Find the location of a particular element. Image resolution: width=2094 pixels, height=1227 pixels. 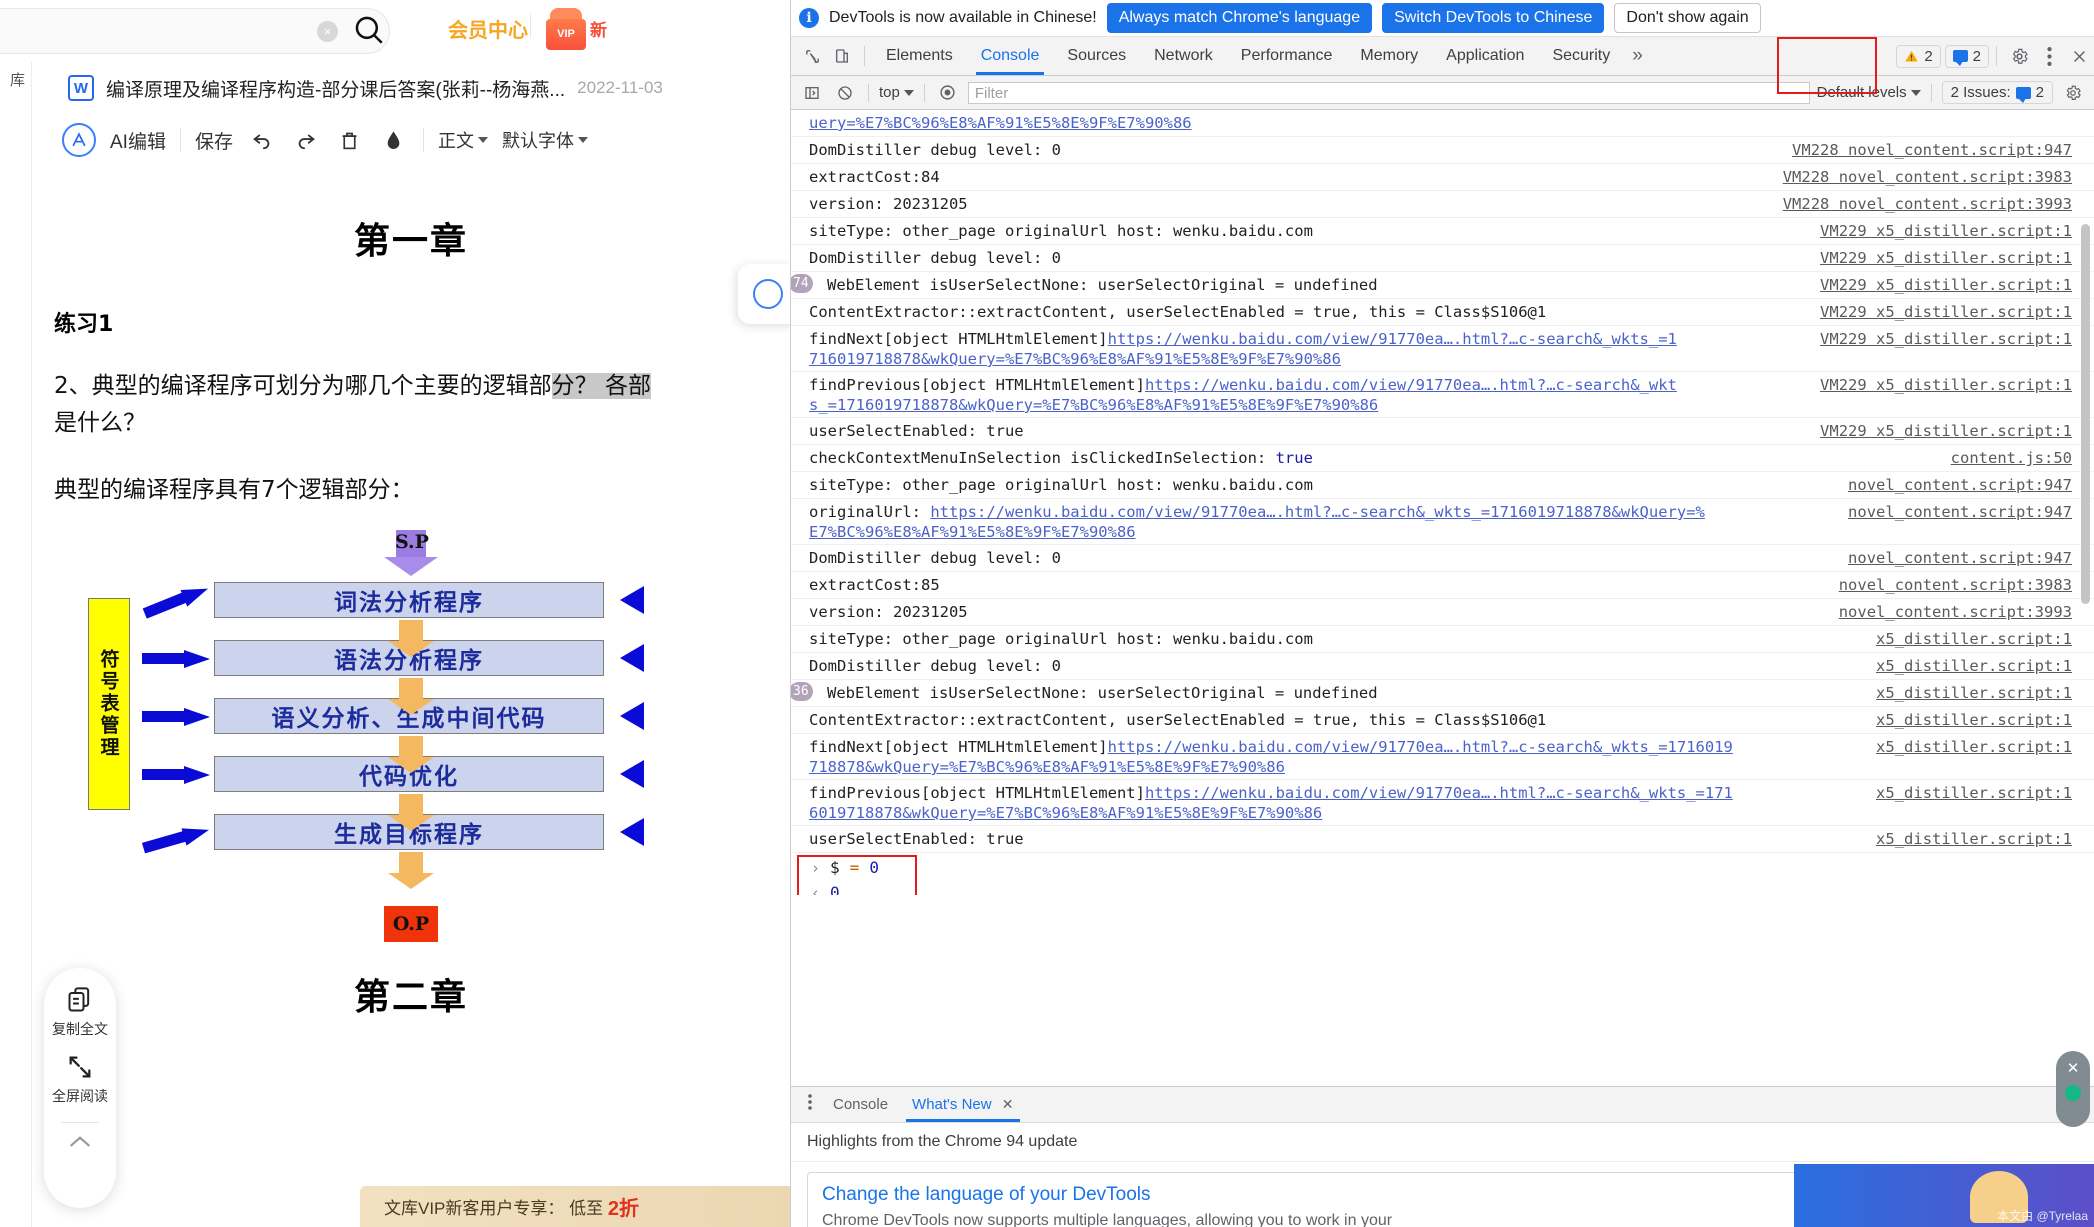

console-scrollbar is located at coordinates (2086, 502).